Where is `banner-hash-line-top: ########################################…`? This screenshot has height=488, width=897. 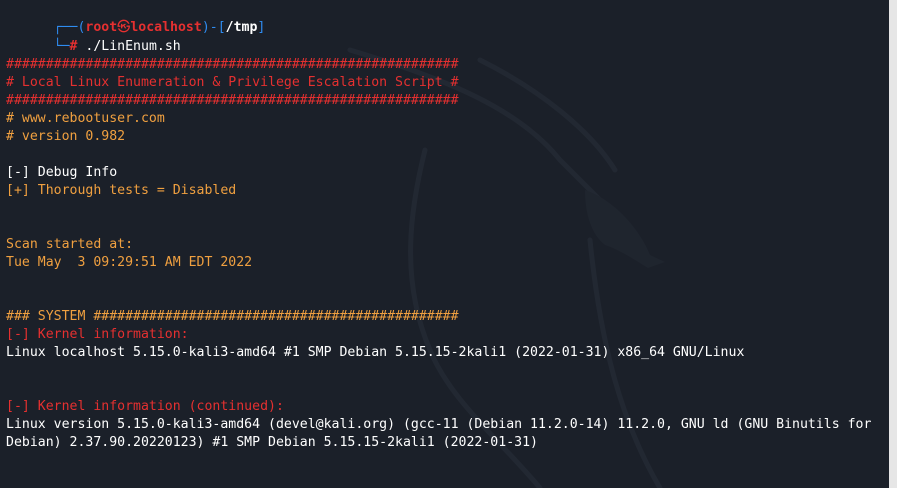 banner-hash-line-top: ########################################… is located at coordinates (232, 64).